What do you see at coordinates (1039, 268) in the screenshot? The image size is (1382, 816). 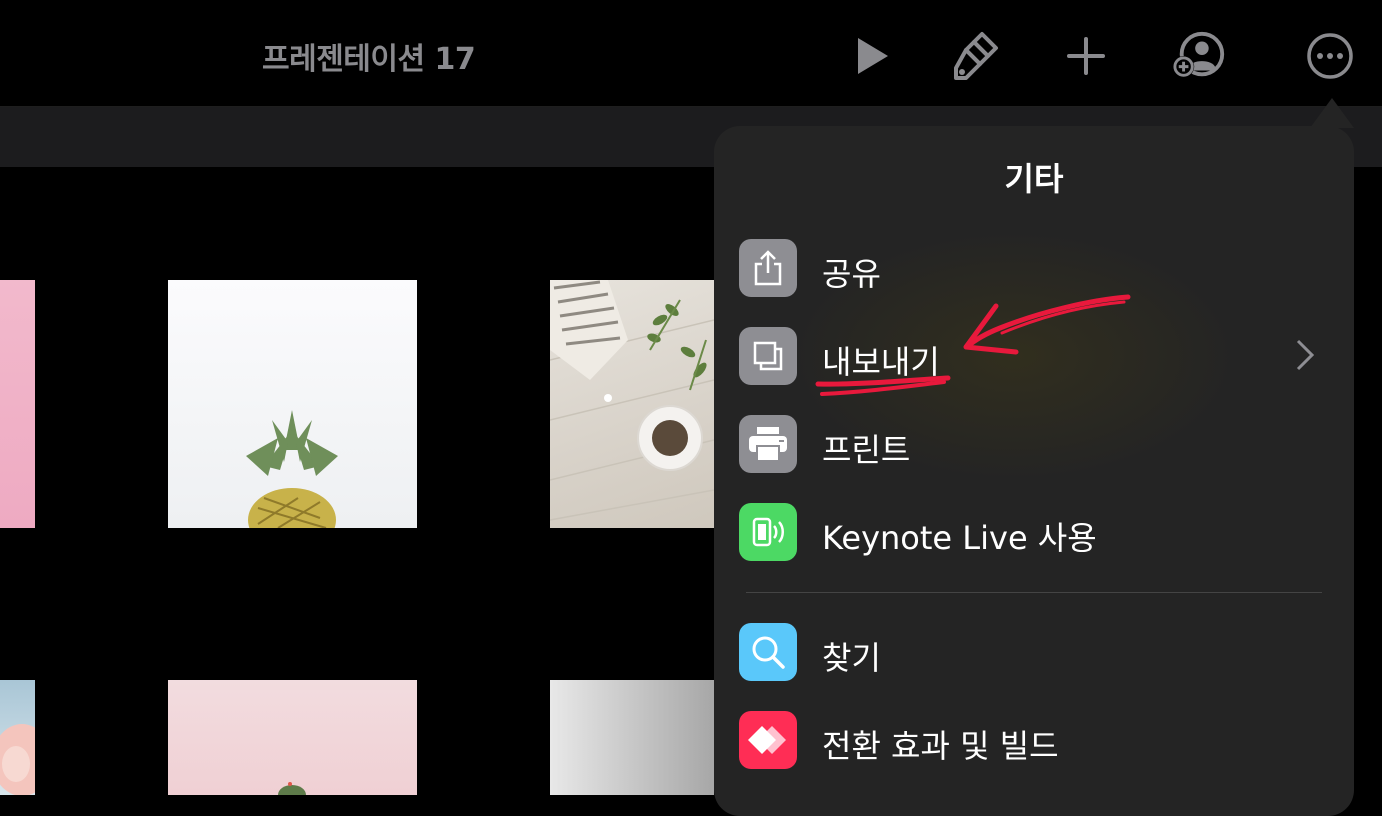 I see `menu-item-share: 공유` at bounding box center [1039, 268].